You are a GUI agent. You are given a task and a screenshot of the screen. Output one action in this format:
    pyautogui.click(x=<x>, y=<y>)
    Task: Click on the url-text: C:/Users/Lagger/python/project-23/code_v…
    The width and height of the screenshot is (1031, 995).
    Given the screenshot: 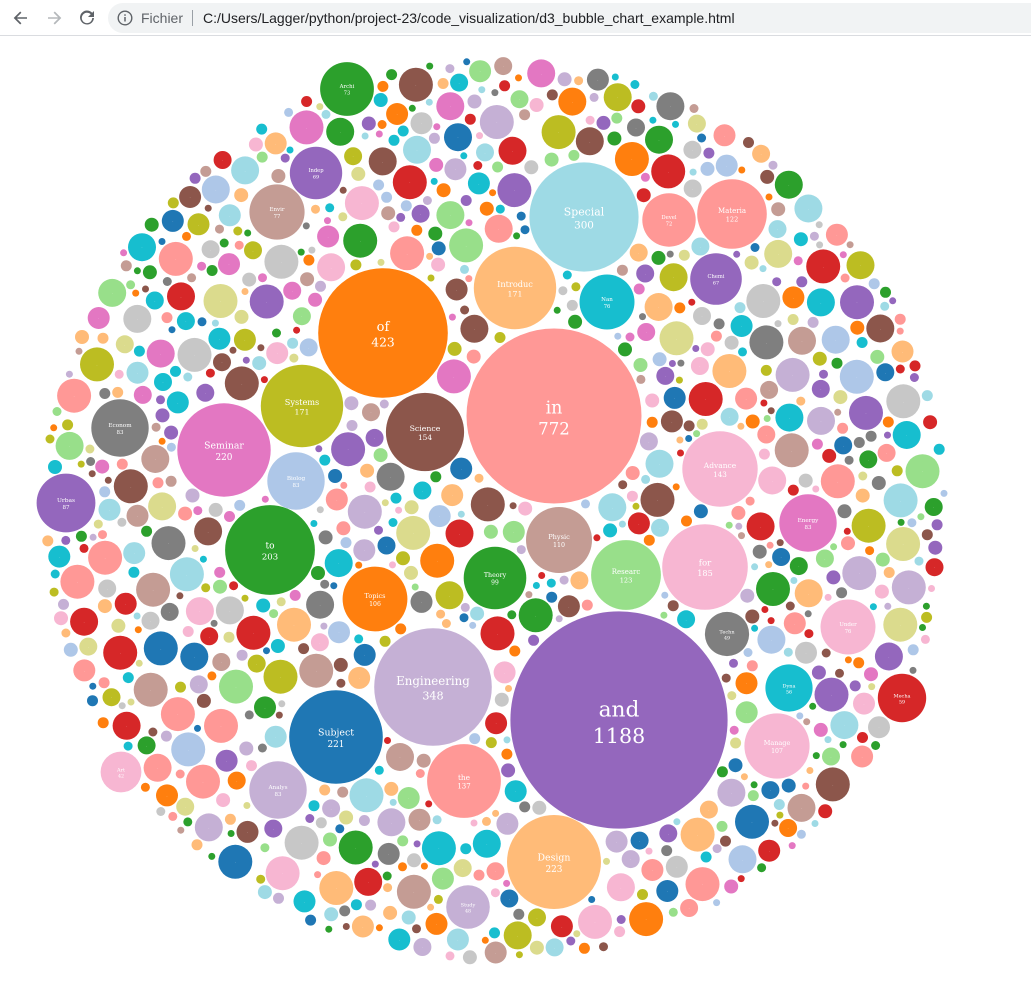 What is the action you would take?
    pyautogui.click(x=469, y=18)
    